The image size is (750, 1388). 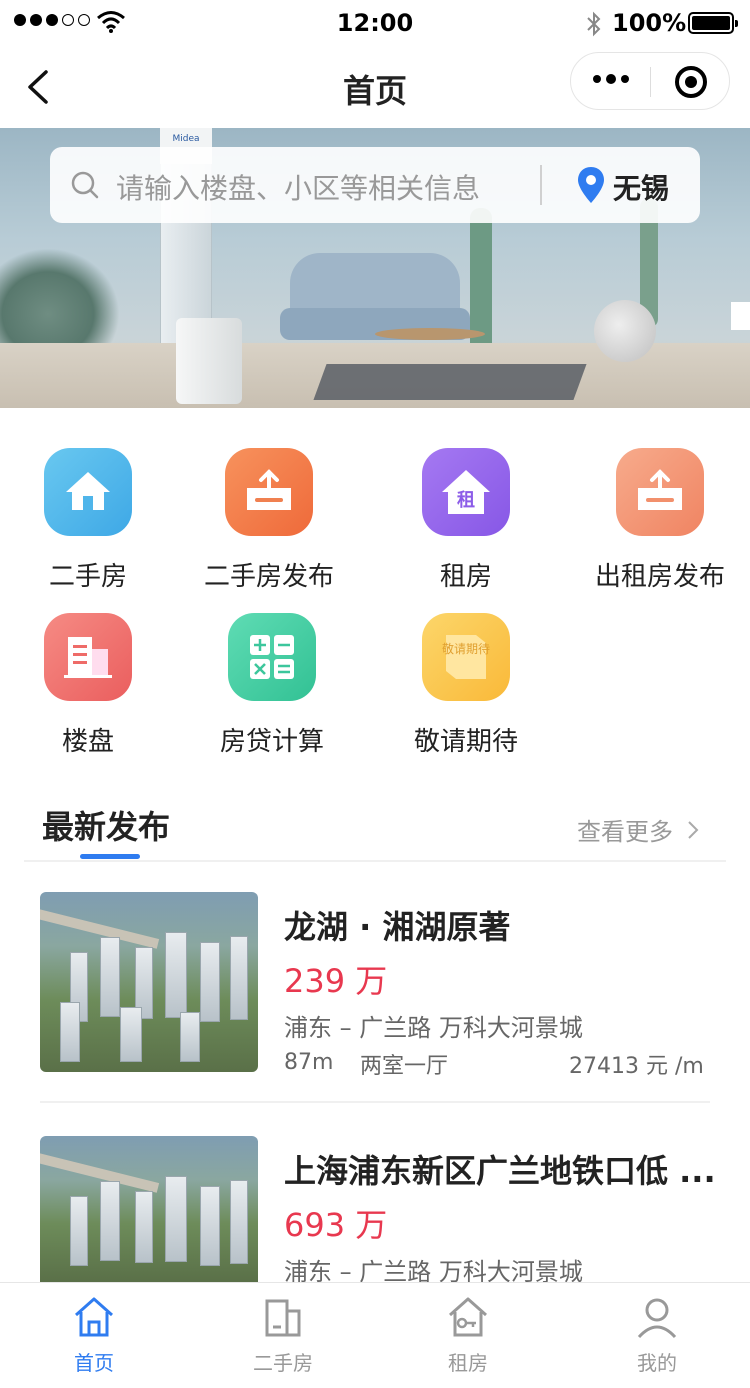 I want to click on listing-title: 龙湖 · 湘湖原著, so click(x=397, y=927).